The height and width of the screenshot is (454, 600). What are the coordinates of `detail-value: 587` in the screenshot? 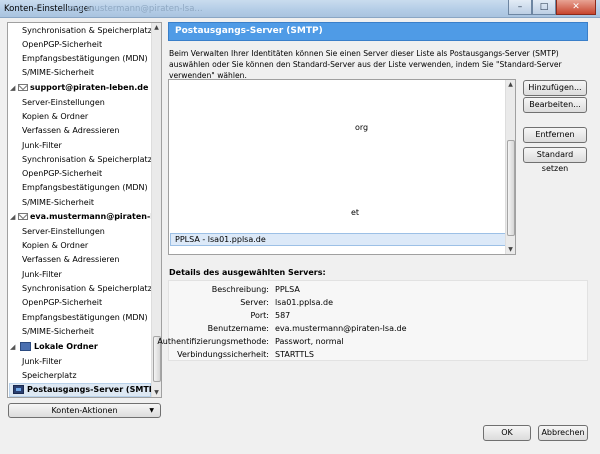 It's located at (283, 315).